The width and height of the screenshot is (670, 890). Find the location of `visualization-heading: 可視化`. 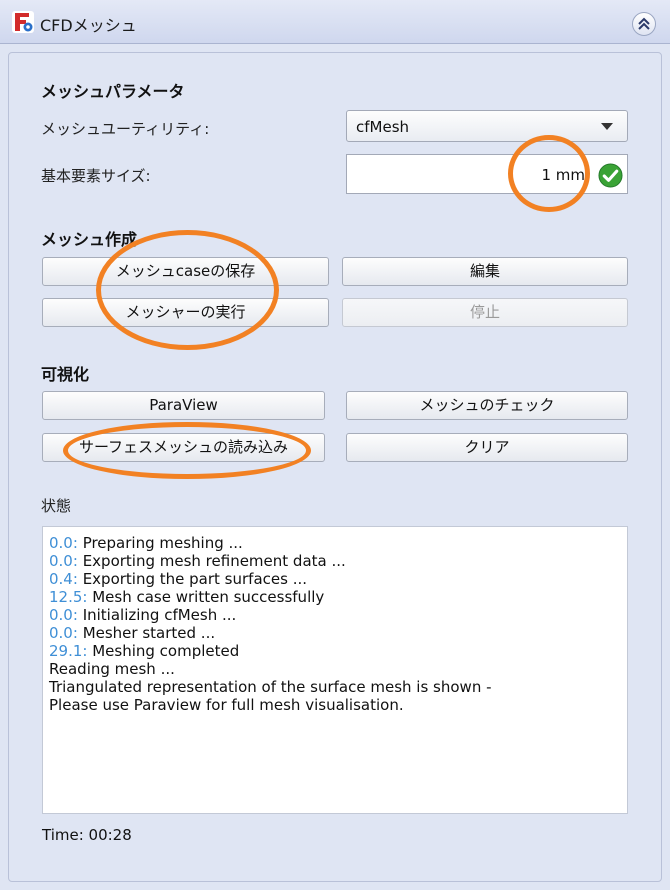

visualization-heading: 可視化 is located at coordinates (65, 374).